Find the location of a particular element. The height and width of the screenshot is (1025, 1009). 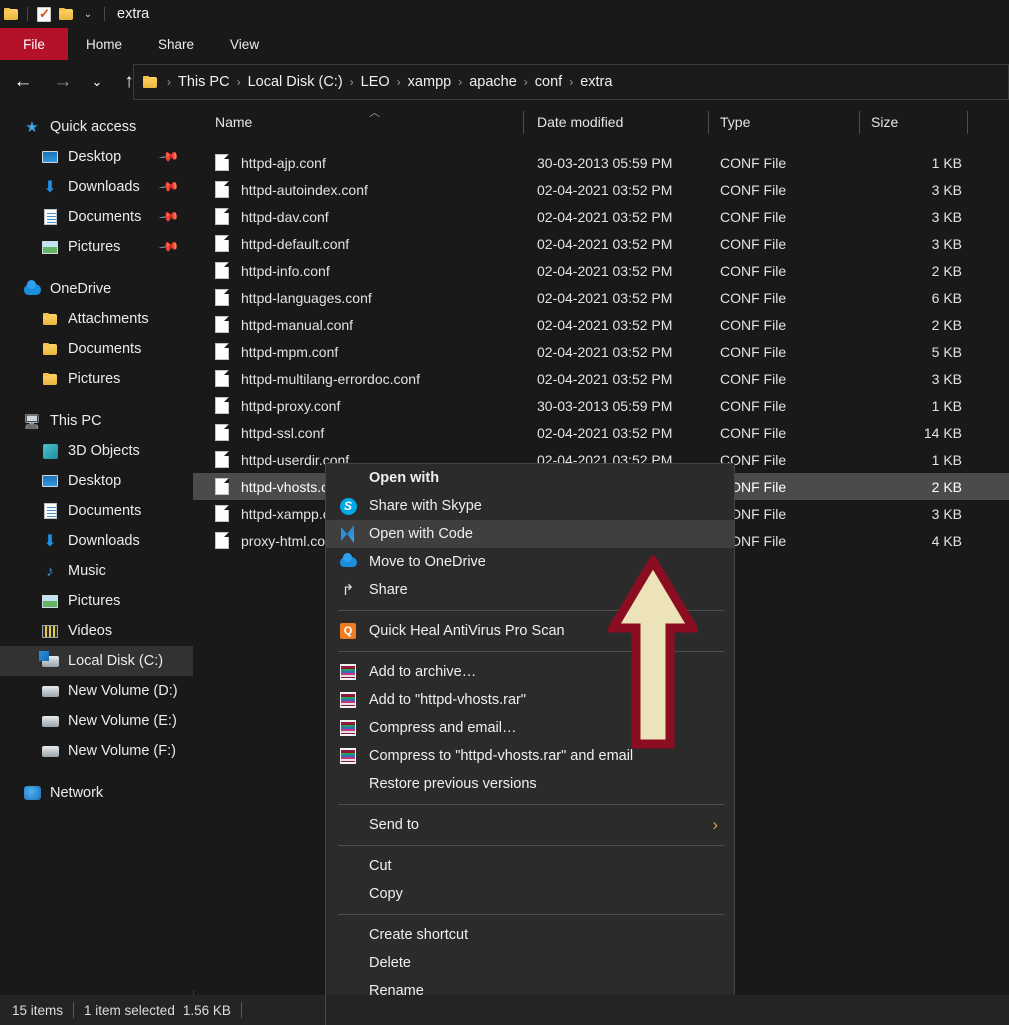

sidebar-item-pc-downloads: ⬇ Downloads is located at coordinates (96, 541).